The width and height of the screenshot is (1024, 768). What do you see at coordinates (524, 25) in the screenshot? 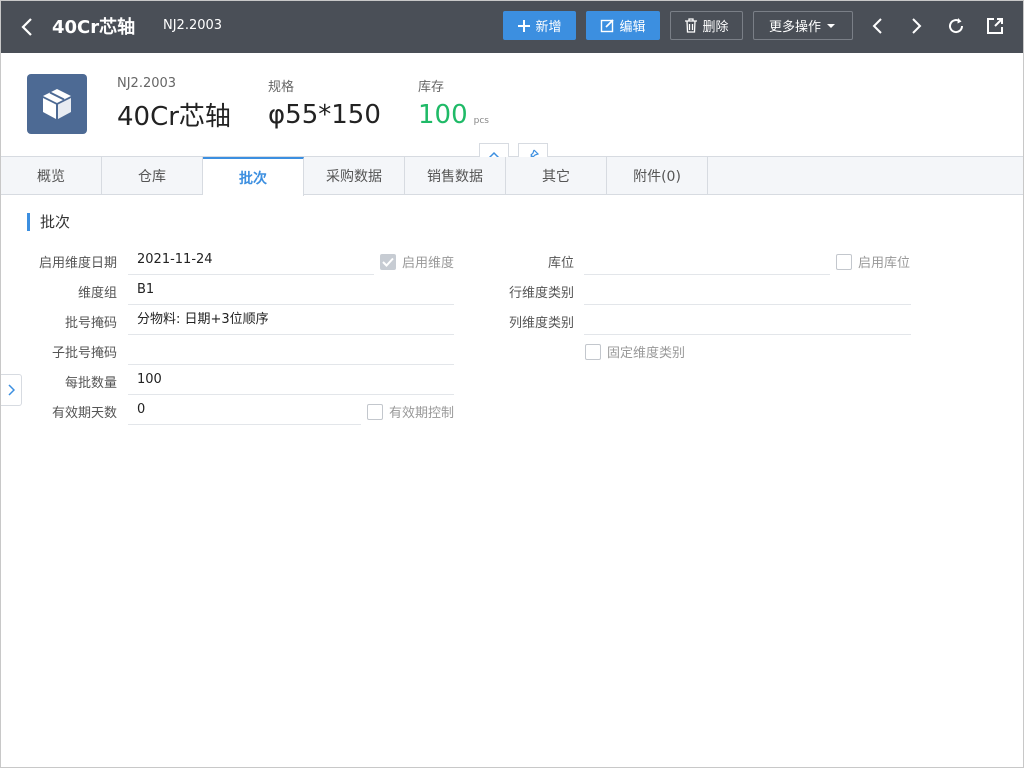
I see `plus-icon` at bounding box center [524, 25].